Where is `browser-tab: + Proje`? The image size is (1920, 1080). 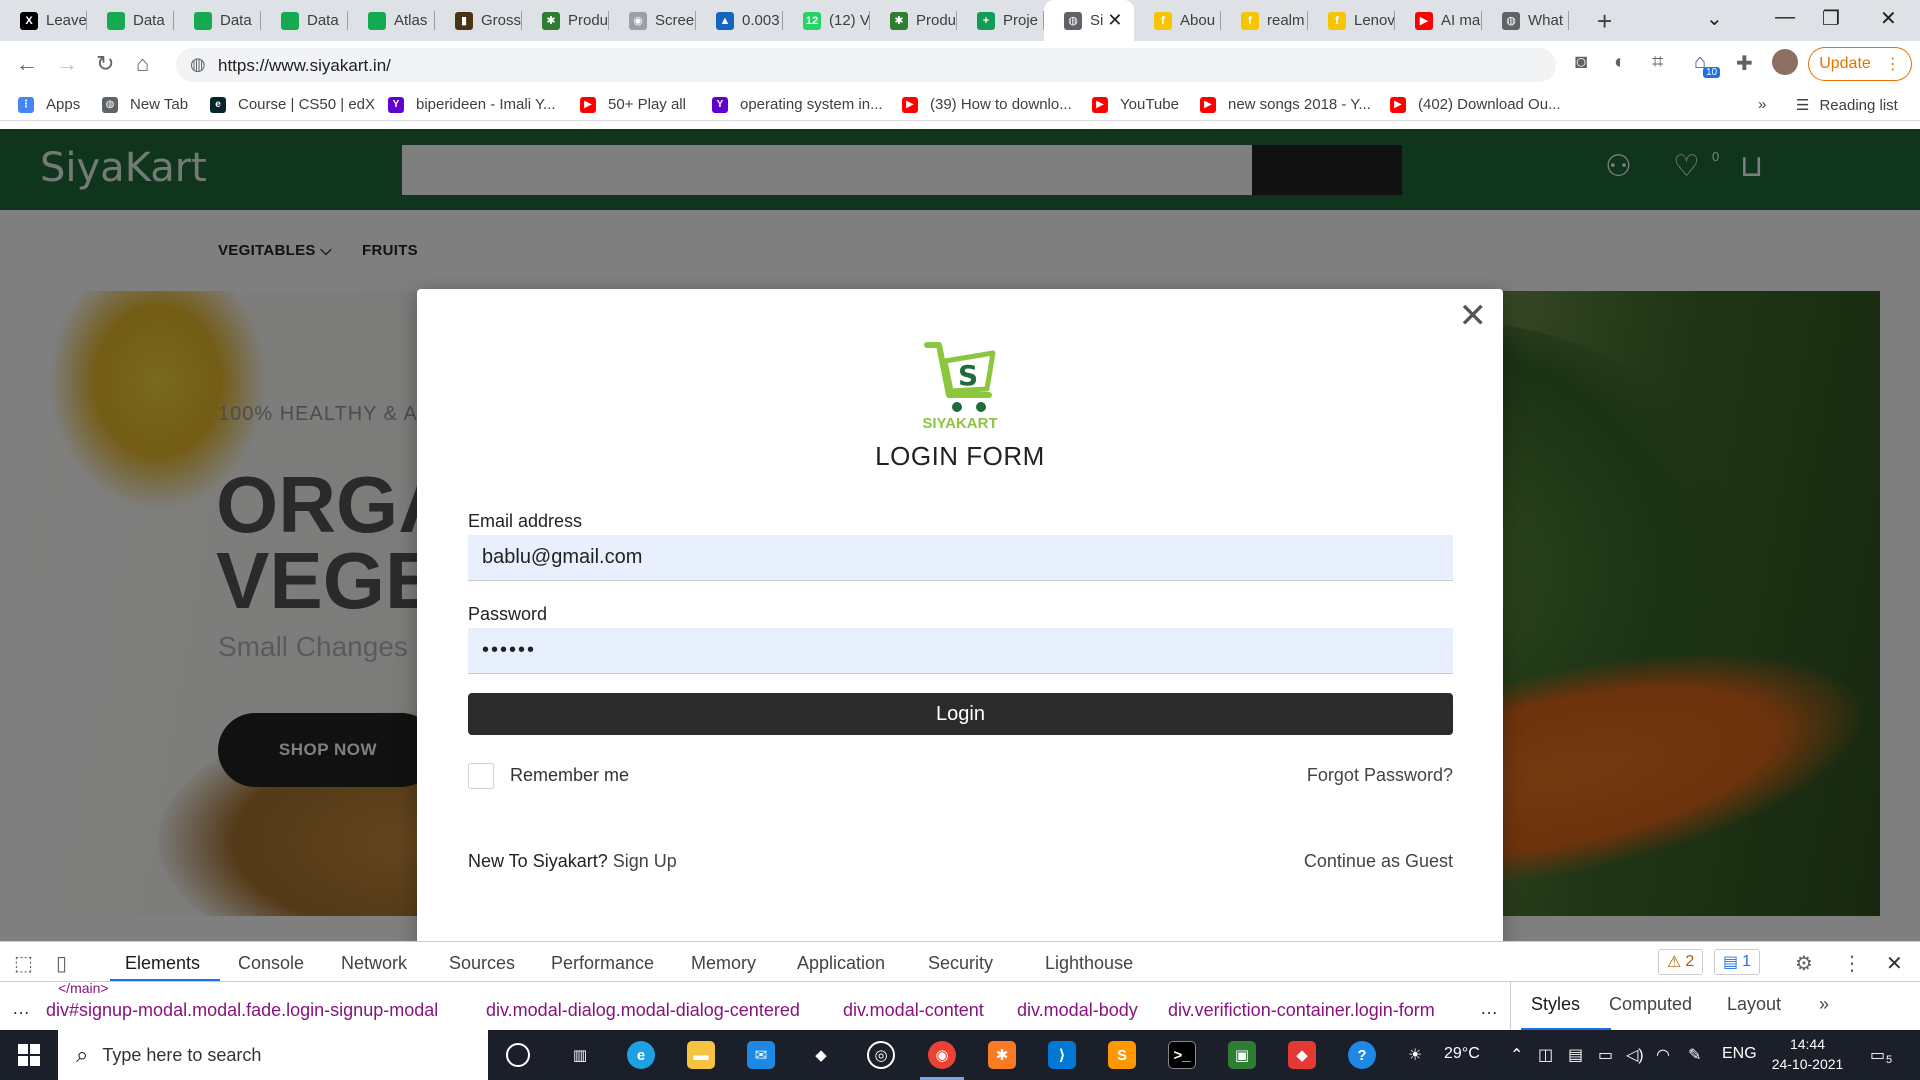
browser-tab: + Proje is located at coordinates (1000, 20).